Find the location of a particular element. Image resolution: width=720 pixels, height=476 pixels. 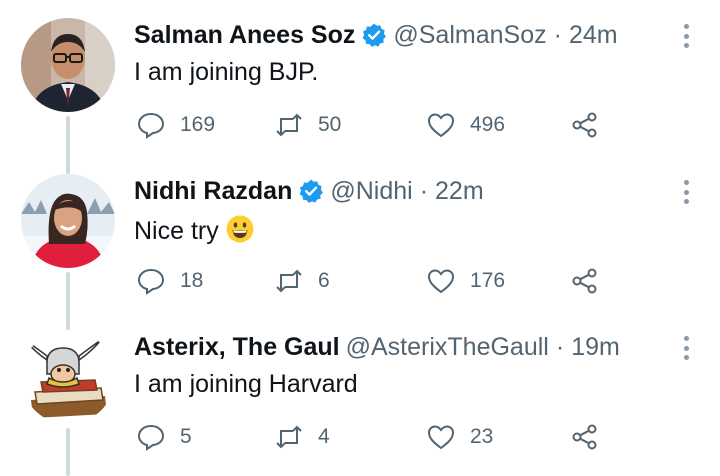

retweet-button: 4 is located at coordinates (302, 437).